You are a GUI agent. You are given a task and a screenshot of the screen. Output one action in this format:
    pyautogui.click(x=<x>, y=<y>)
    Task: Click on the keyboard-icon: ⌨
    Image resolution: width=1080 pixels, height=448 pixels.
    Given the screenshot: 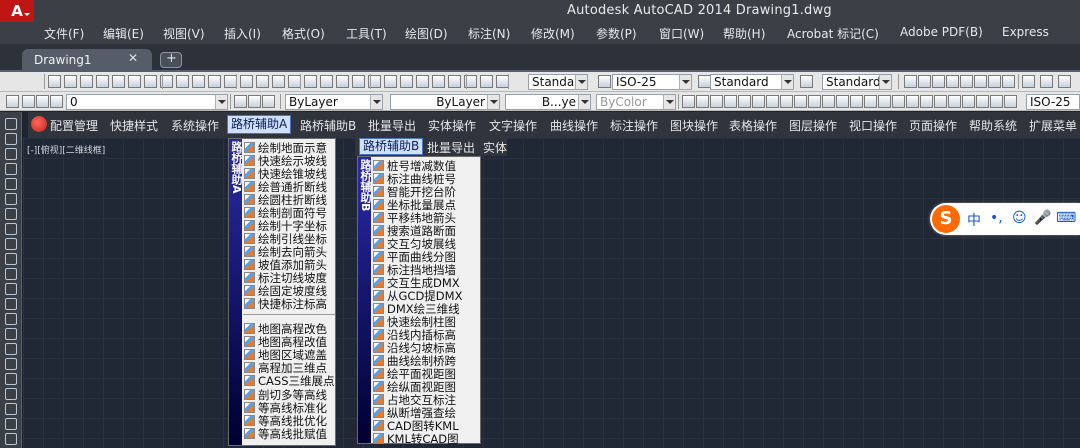 What is the action you would take?
    pyautogui.click(x=1066, y=218)
    